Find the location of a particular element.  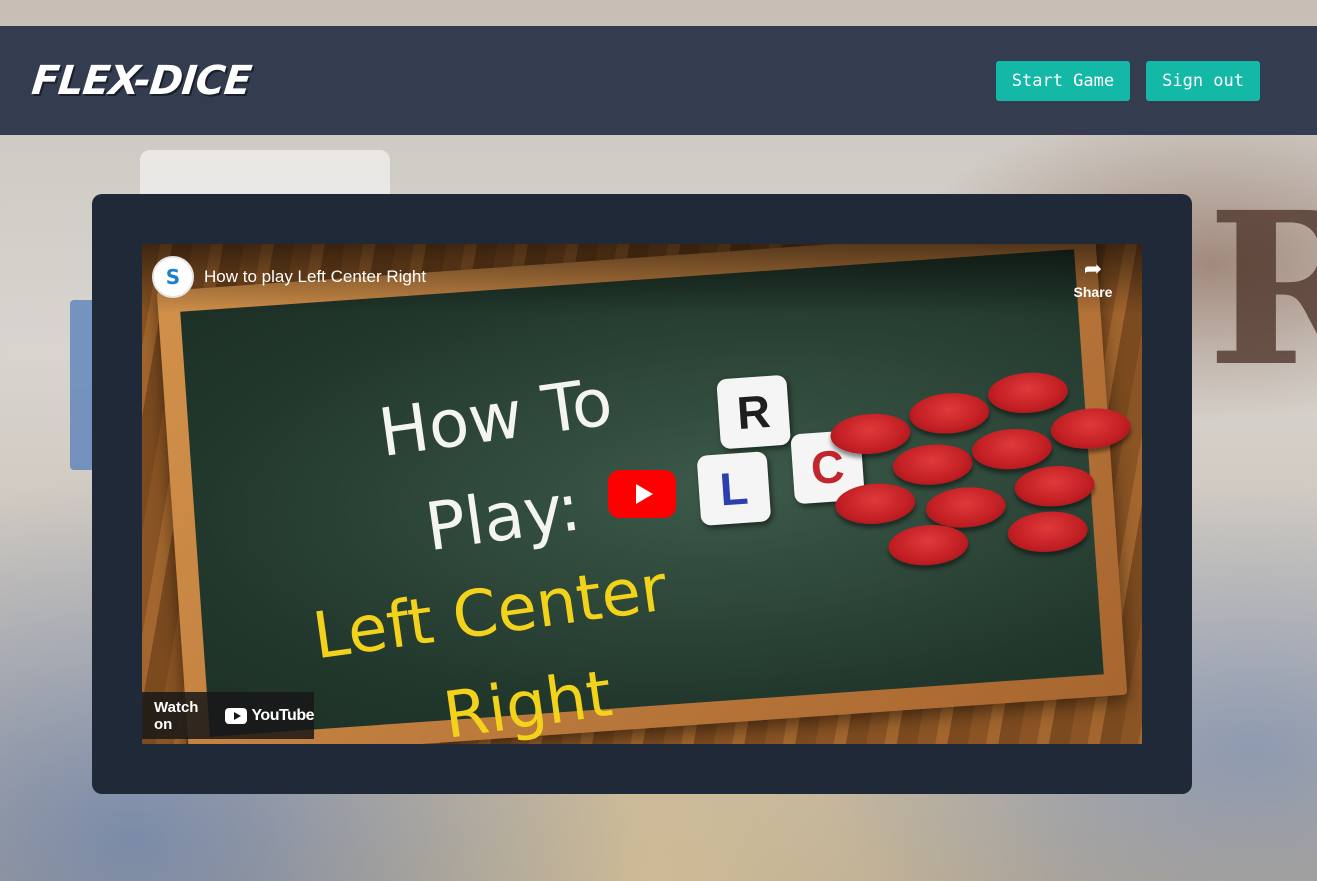

start-game-button: Start Game is located at coordinates (1063, 80).